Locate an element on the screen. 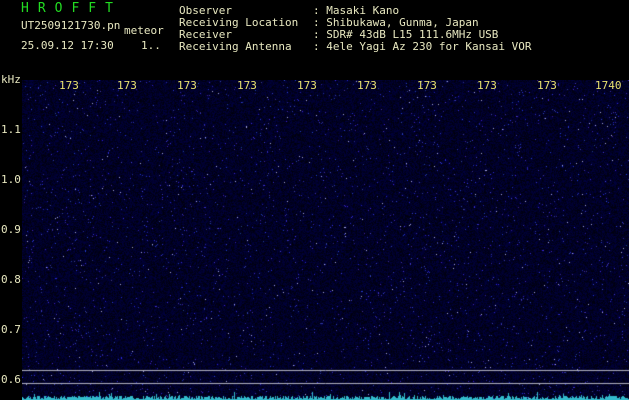 The image size is (629, 400). frequency-tick: 0.6 is located at coordinates (11, 379).